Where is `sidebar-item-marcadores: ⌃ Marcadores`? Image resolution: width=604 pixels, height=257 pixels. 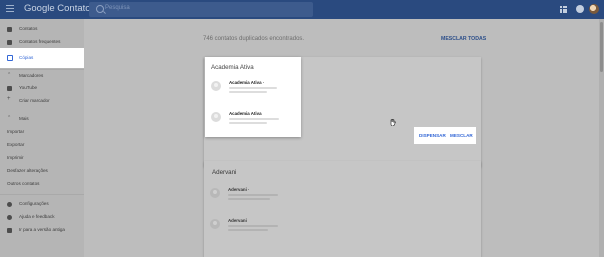
sidebar-item-marcadores: ⌃ Marcadores is located at coordinates (42, 77).